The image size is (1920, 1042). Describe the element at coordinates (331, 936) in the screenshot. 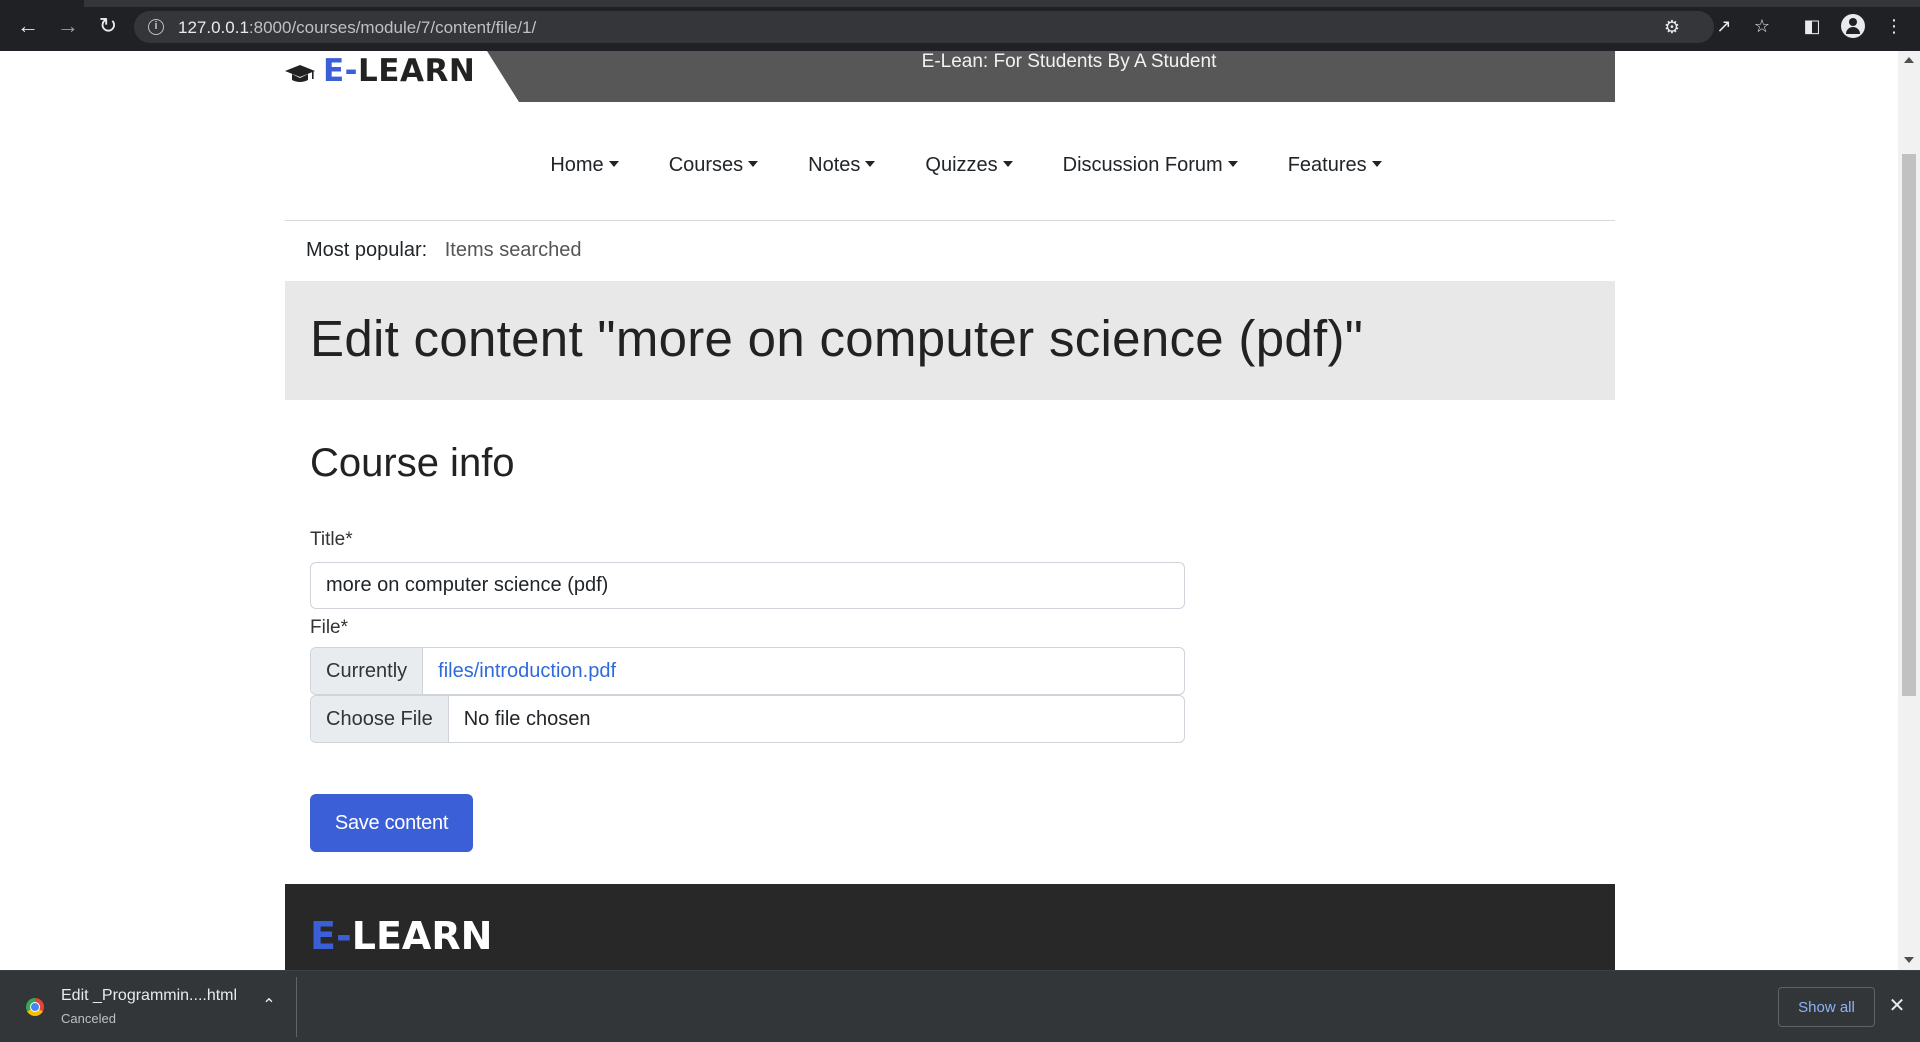

I see `footer-logo-e: E-` at that location.